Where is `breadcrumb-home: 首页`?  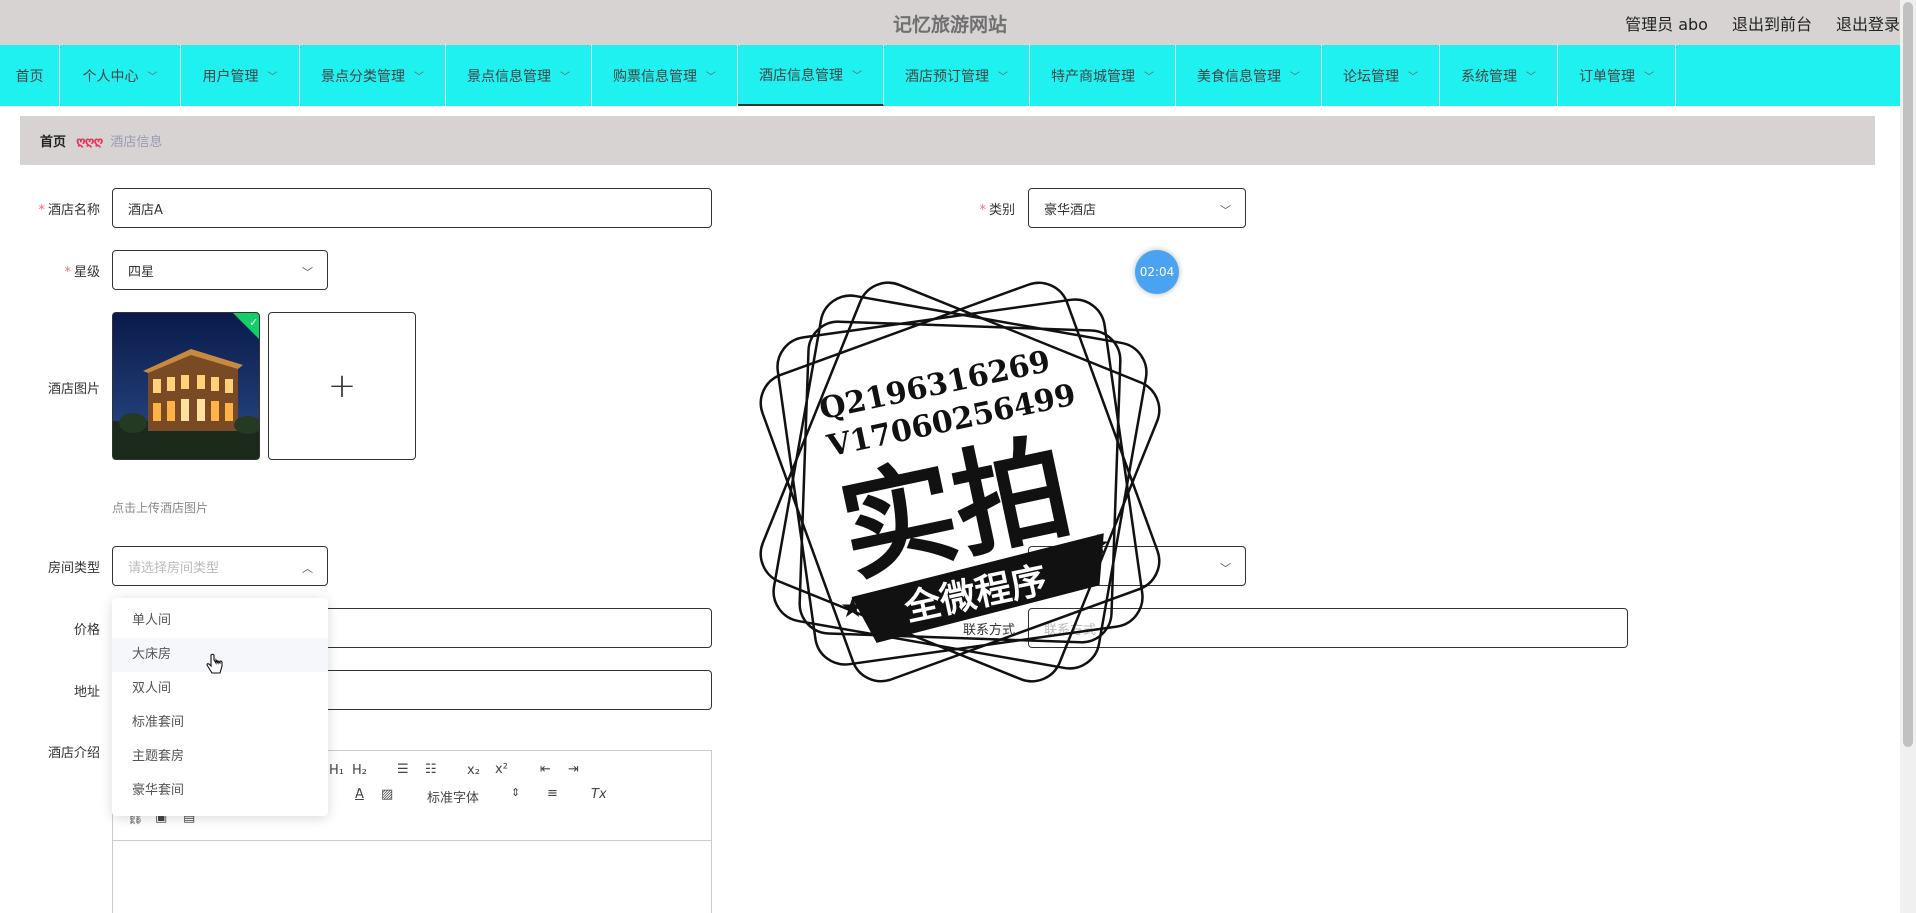 breadcrumb-home: 首页 is located at coordinates (53, 140).